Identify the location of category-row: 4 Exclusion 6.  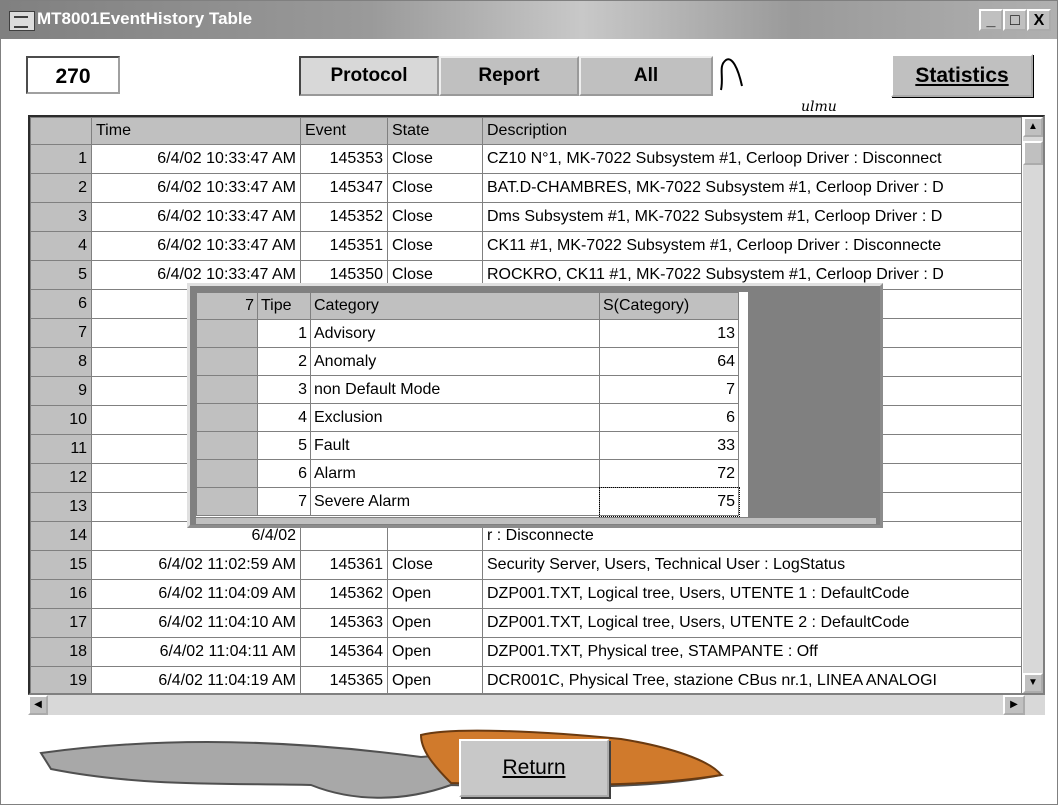
(467, 417).